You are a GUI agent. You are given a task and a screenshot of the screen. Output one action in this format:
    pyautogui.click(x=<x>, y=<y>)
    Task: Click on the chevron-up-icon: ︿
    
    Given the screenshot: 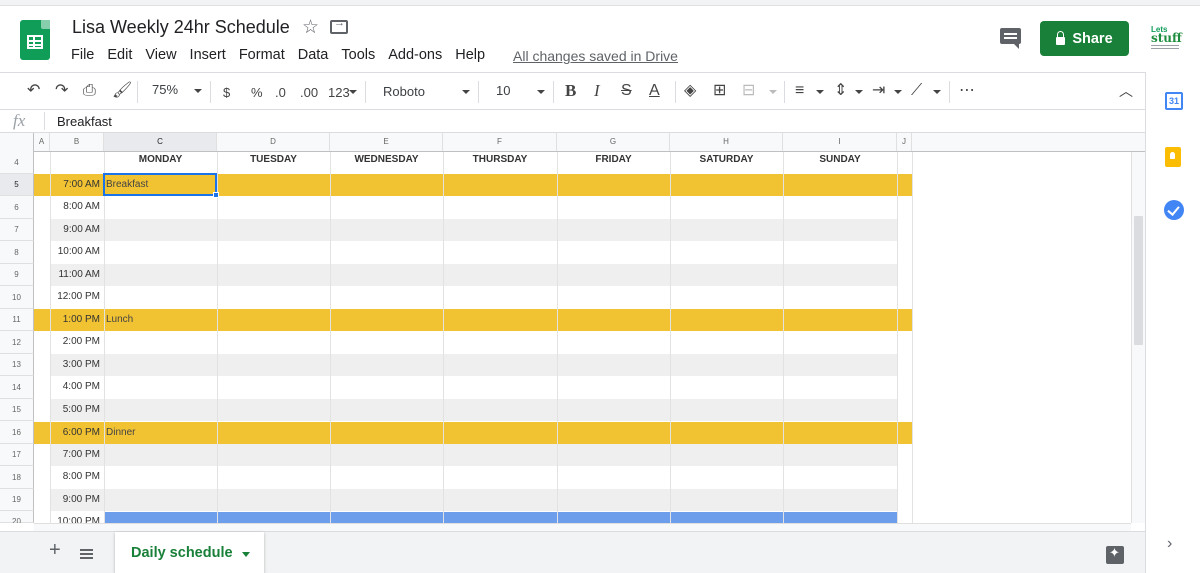 What is the action you would take?
    pyautogui.click(x=1126, y=91)
    